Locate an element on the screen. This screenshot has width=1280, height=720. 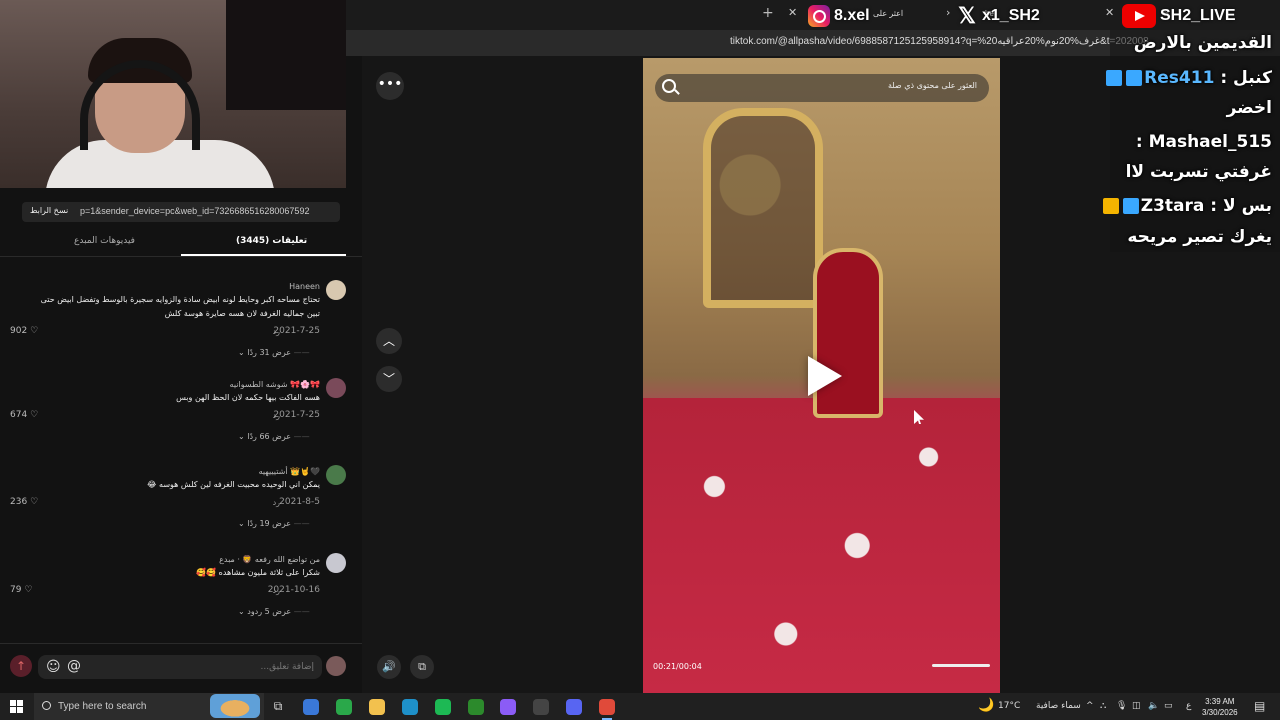
search-icon is located at coordinates (669, 86).